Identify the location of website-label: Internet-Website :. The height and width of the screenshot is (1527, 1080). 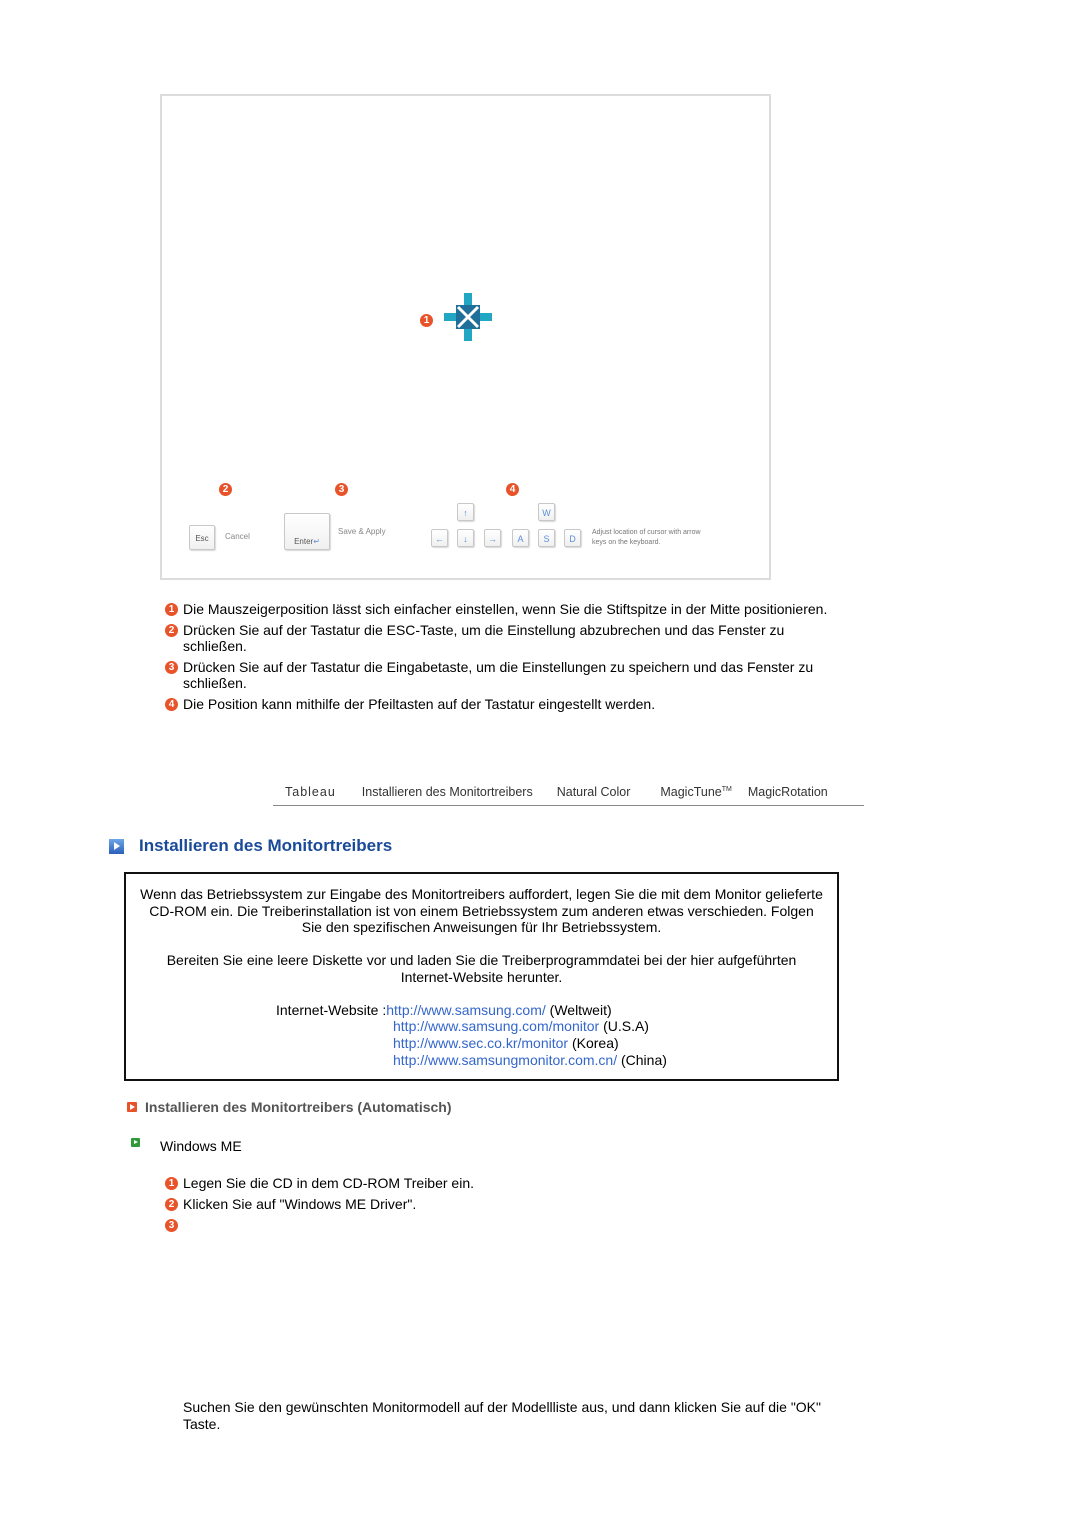
(331, 1009).